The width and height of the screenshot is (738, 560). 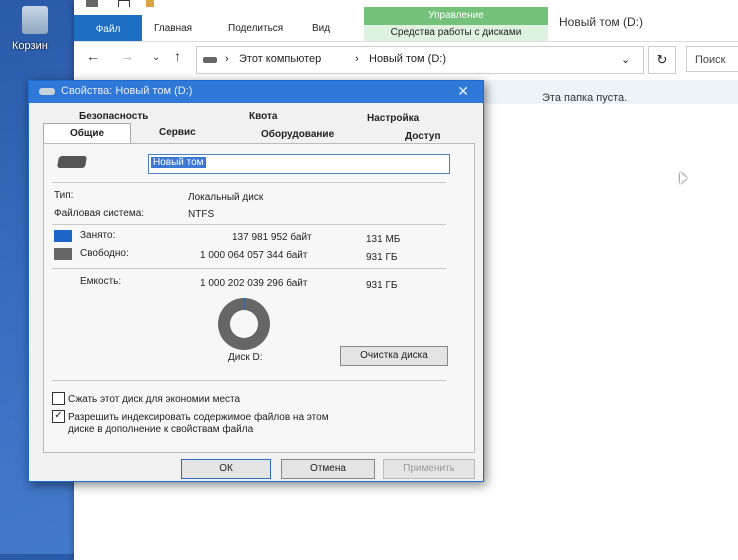 What do you see at coordinates (161, 429) in the screenshot?
I see `index-label-line2: диске в дополнение к свойствам файла` at bounding box center [161, 429].